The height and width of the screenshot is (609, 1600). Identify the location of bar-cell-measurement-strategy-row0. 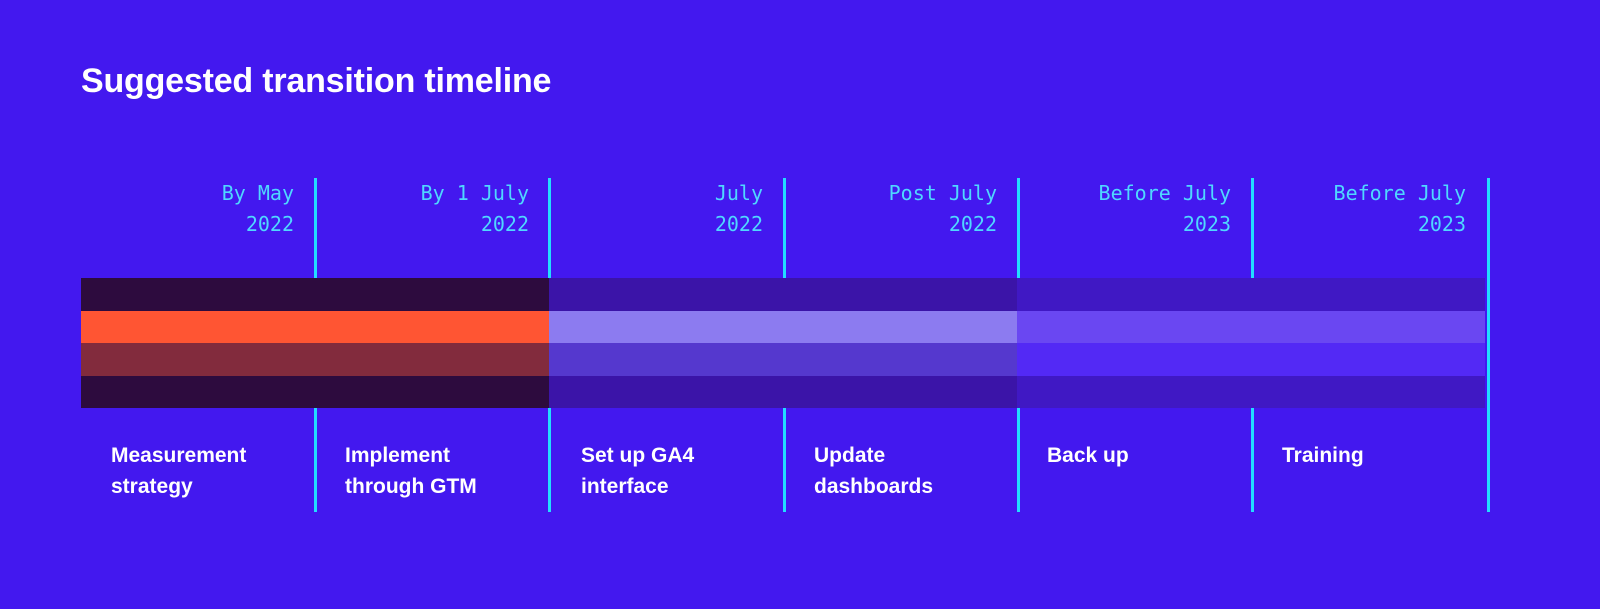
(198, 294).